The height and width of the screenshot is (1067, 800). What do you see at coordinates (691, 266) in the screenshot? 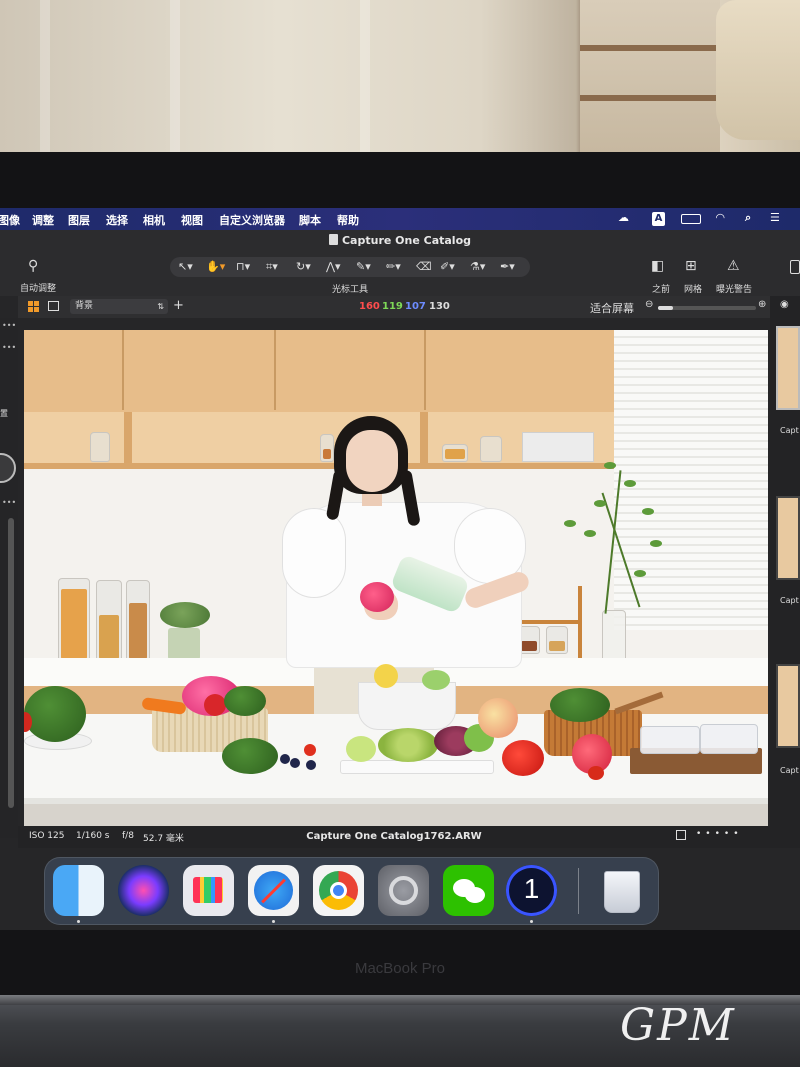
I see `grid-icon: ⊞` at bounding box center [691, 266].